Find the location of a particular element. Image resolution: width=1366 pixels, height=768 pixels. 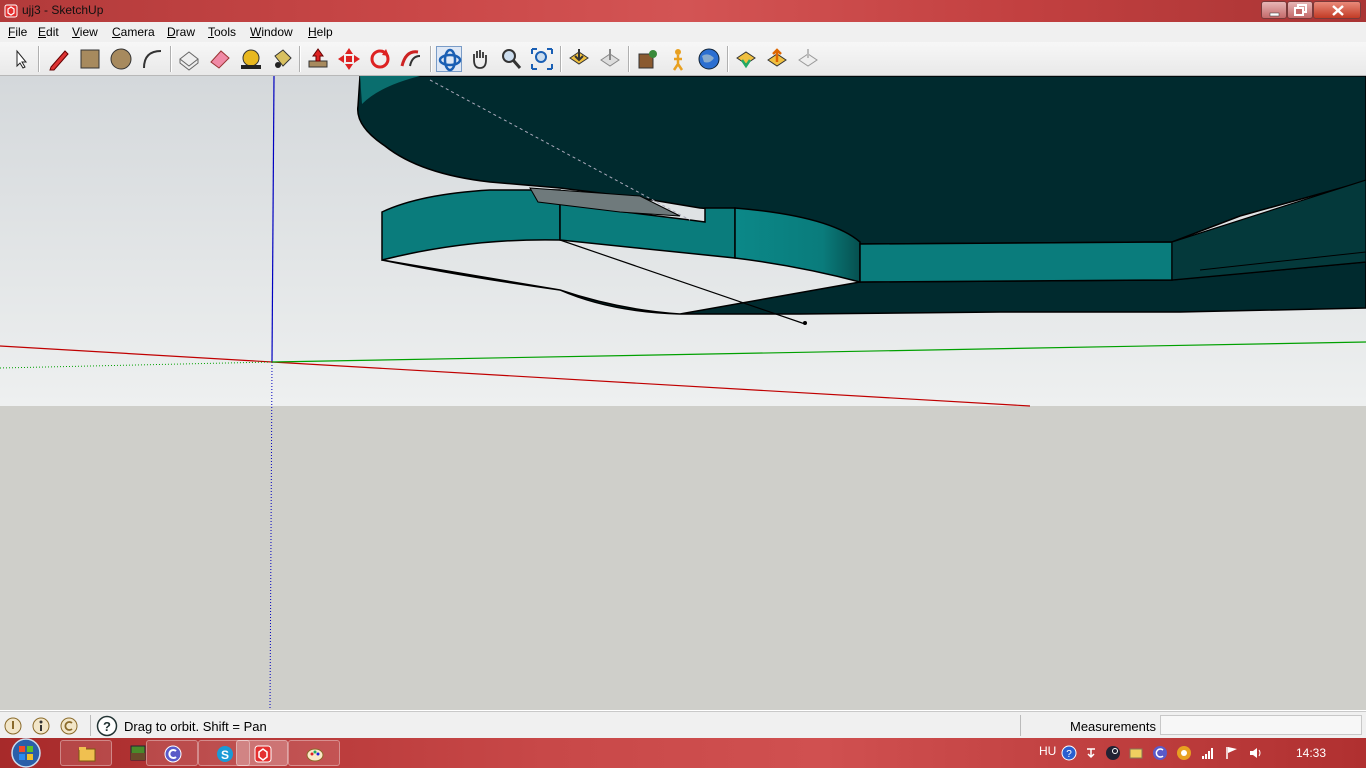

model-side-face-right is located at coordinates (1016, 262).